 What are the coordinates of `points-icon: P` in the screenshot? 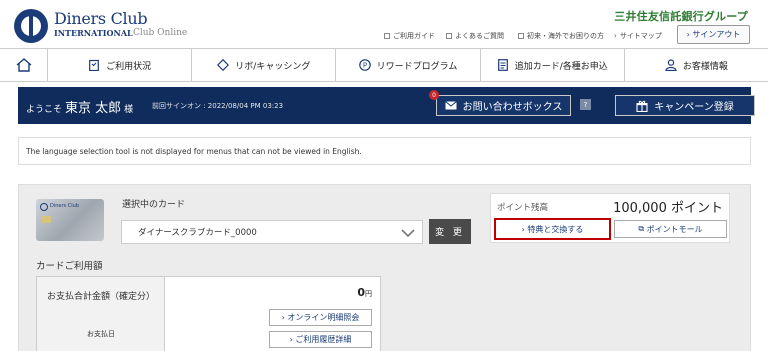 It's located at (364, 65).